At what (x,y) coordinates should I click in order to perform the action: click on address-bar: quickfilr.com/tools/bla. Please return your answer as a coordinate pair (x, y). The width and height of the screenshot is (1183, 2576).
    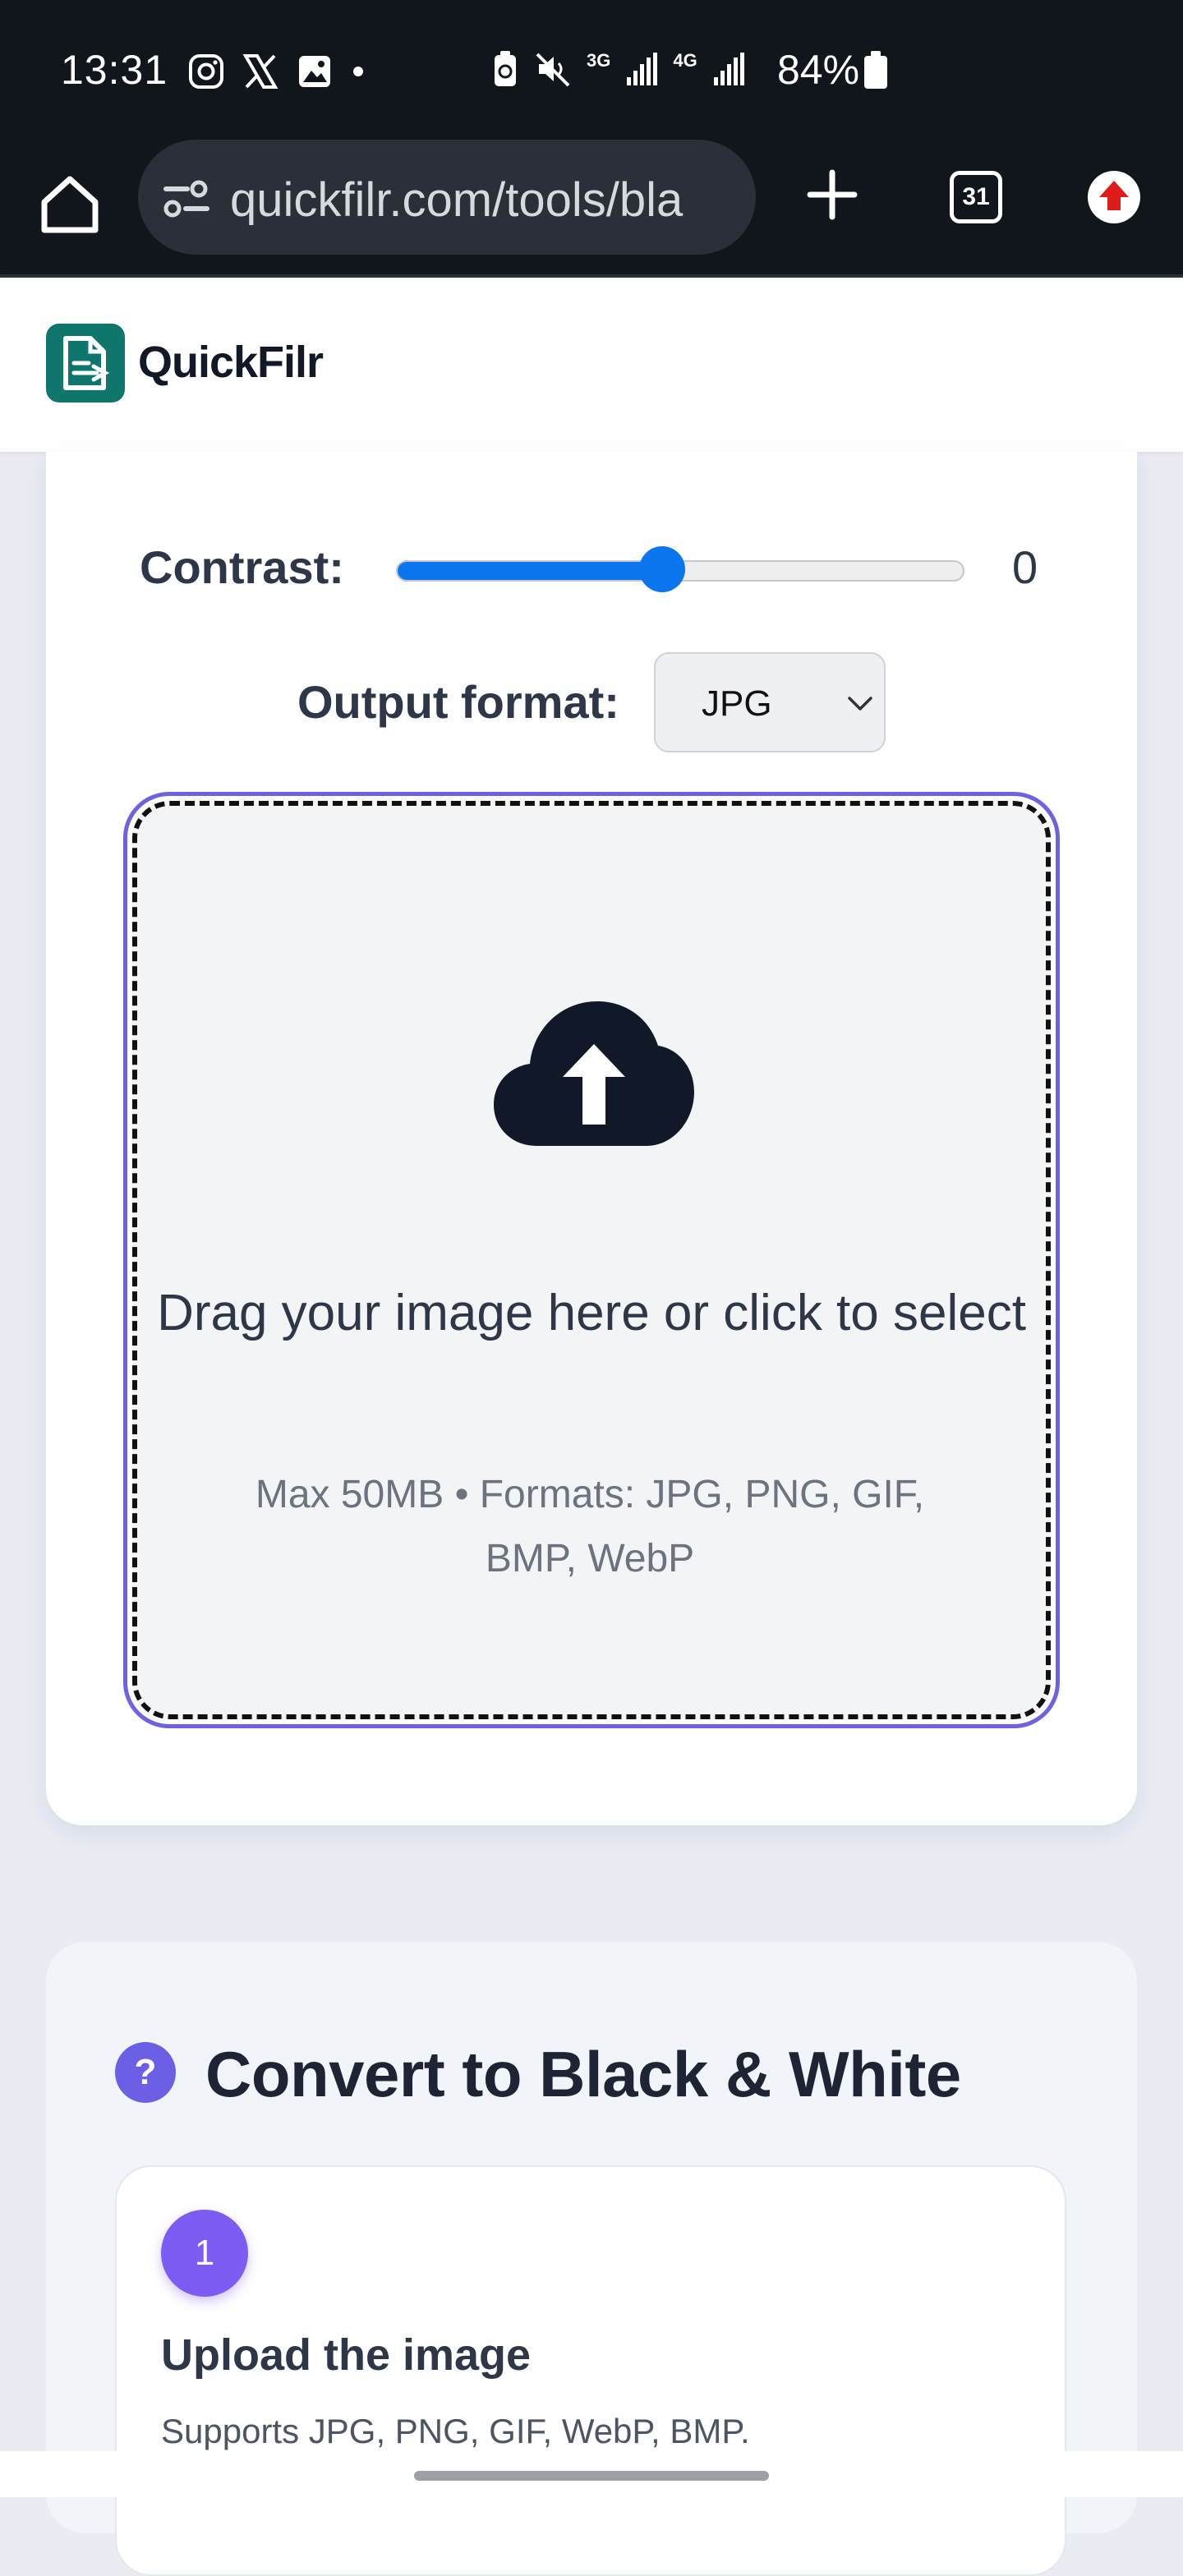
    Looking at the image, I should click on (447, 197).